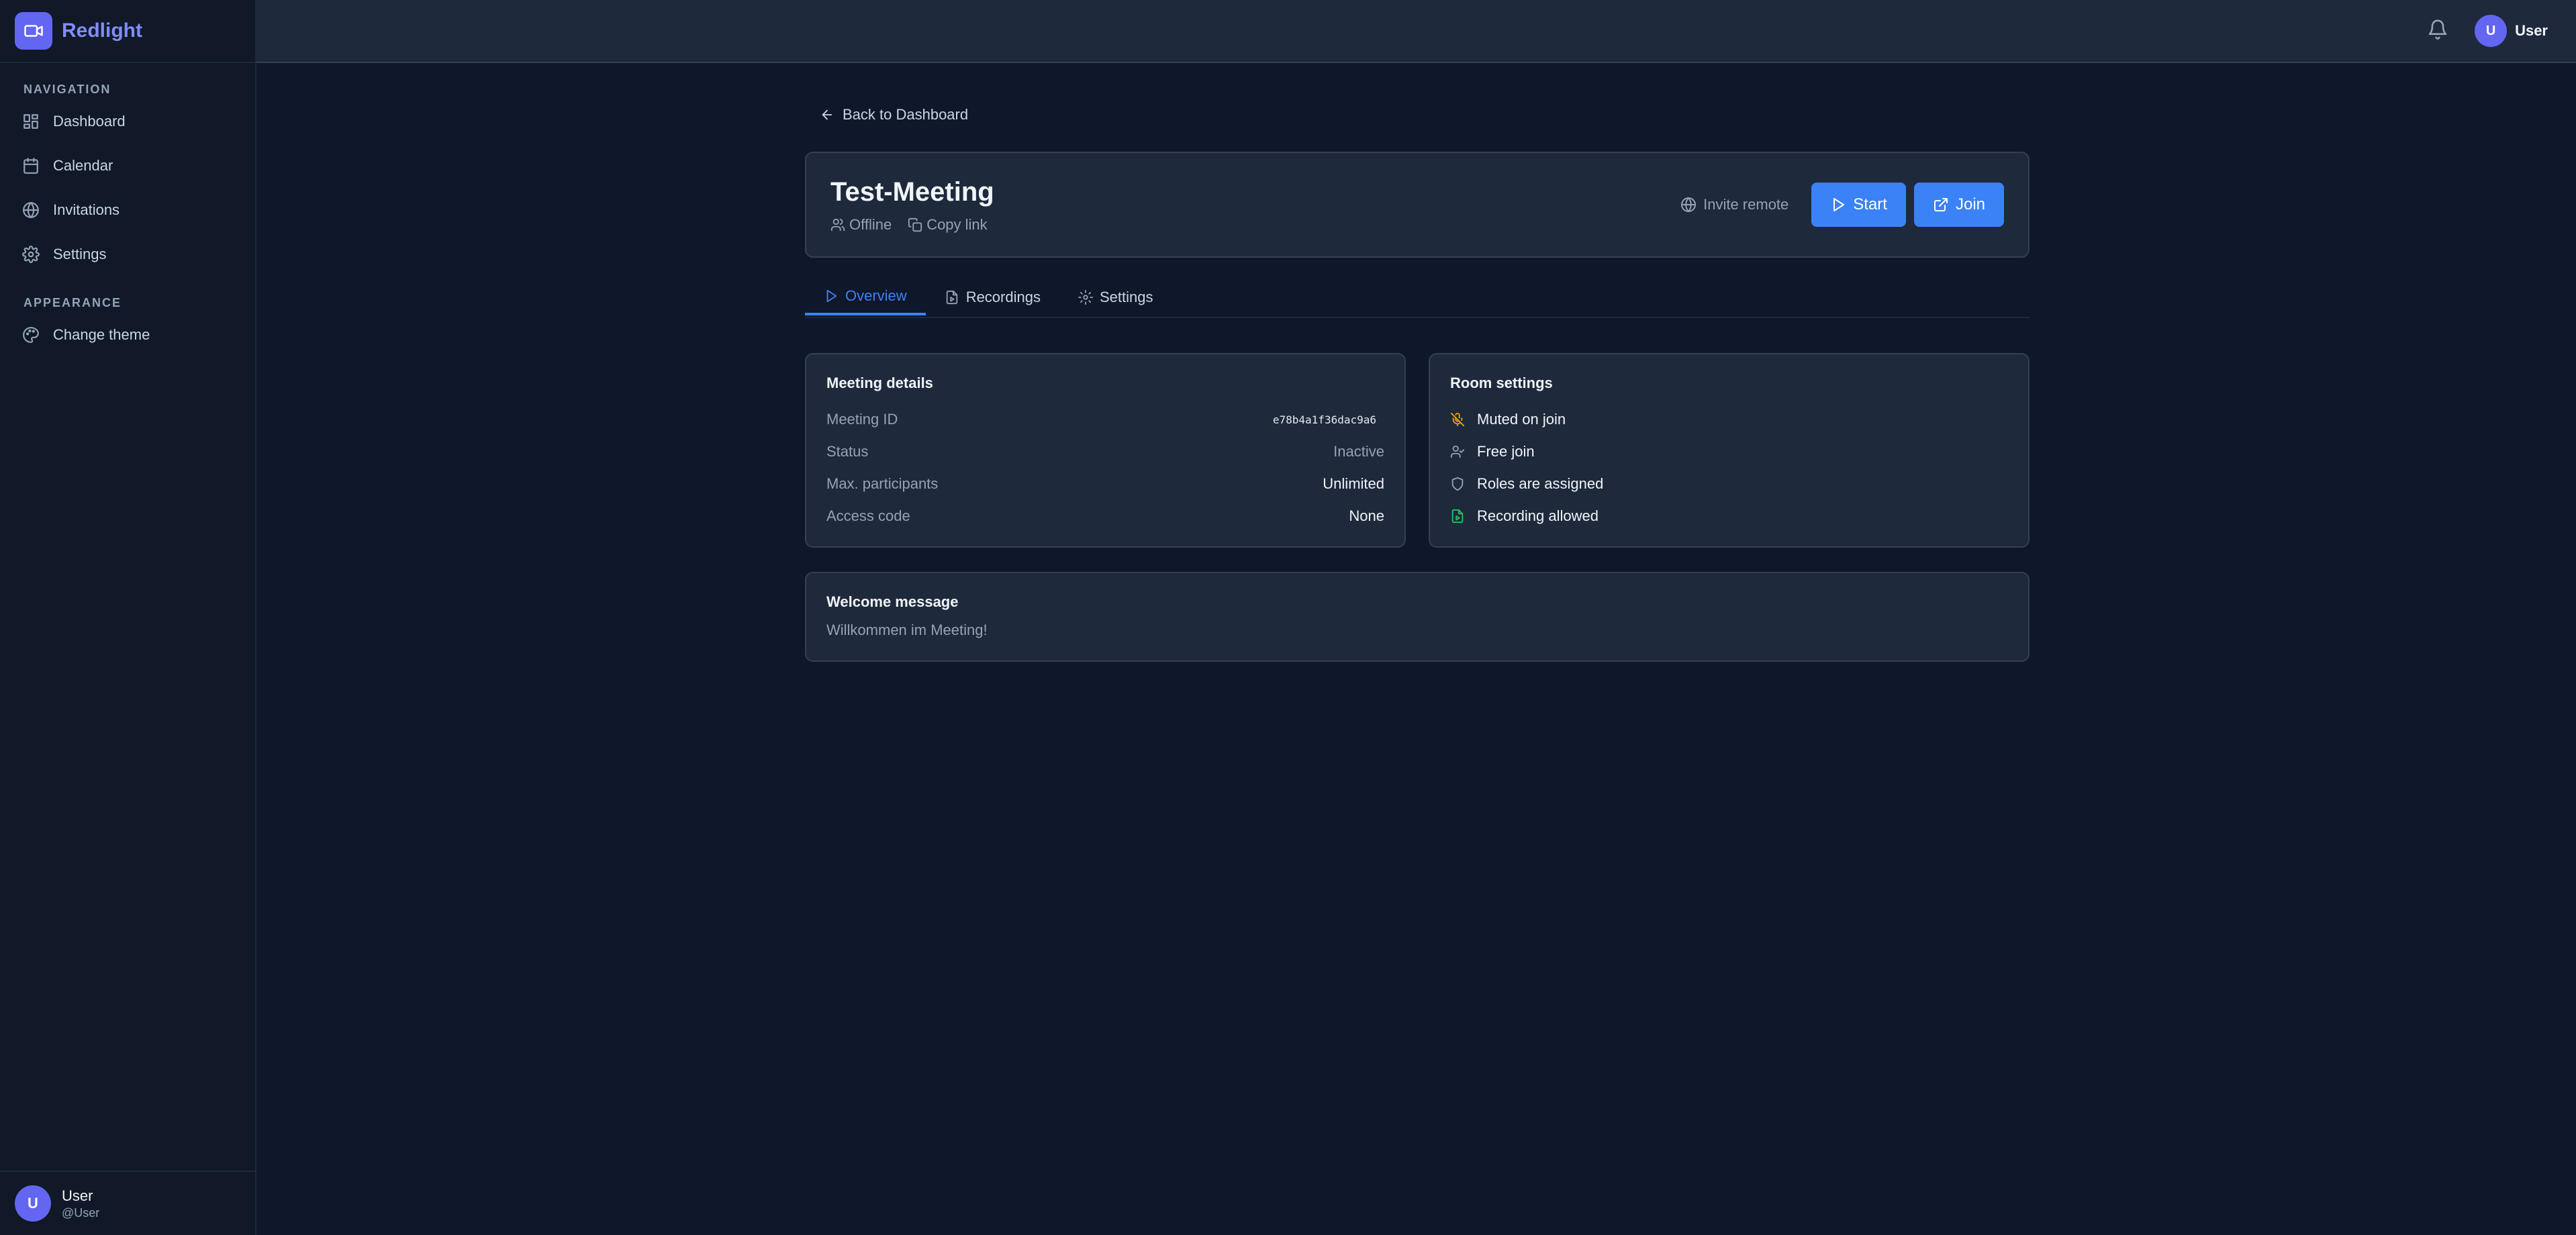  I want to click on mic-off-icon, so click(1457, 420).